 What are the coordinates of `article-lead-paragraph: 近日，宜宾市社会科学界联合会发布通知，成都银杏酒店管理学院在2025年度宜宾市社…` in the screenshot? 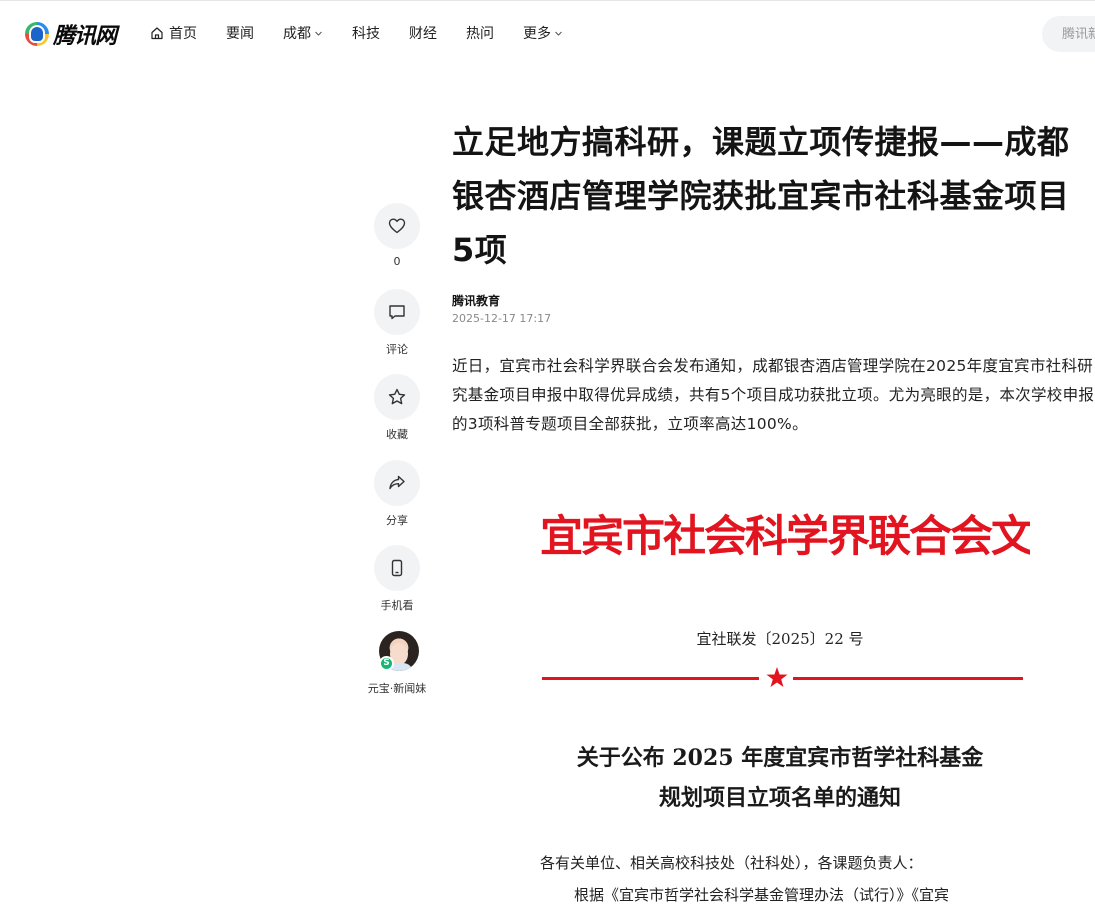 It's located at (773, 395).